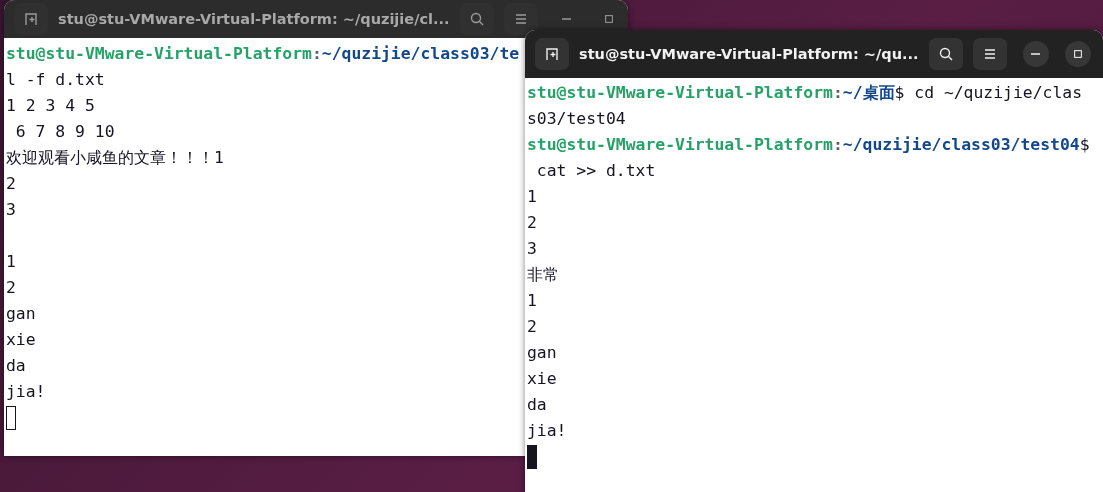  Describe the element at coordinates (805, 93) in the screenshot. I see `terminal-line: stu@stu-VMware-Virtual-Platform:~/桌面$ cd ~/quzijie/clas` at that location.